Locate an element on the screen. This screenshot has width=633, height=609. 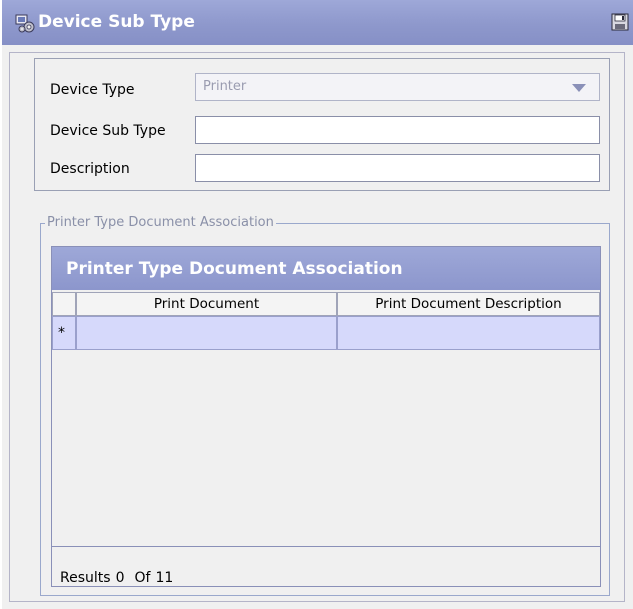
print-document-cell is located at coordinates (206, 333).